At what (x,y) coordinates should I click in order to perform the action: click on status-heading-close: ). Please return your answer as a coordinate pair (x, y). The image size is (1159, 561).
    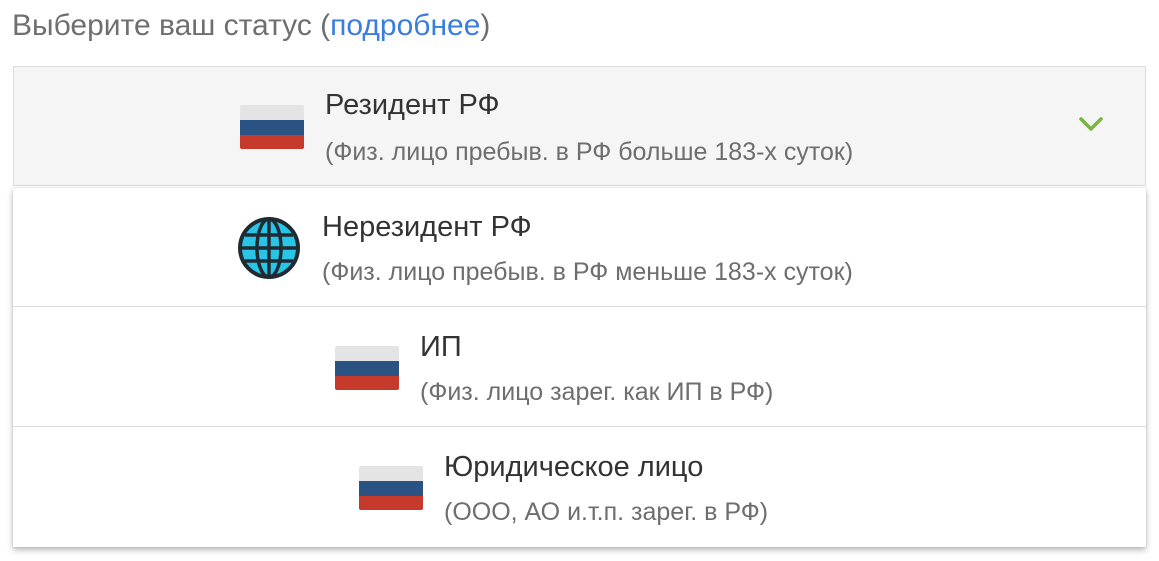
    Looking at the image, I should click on (485, 25).